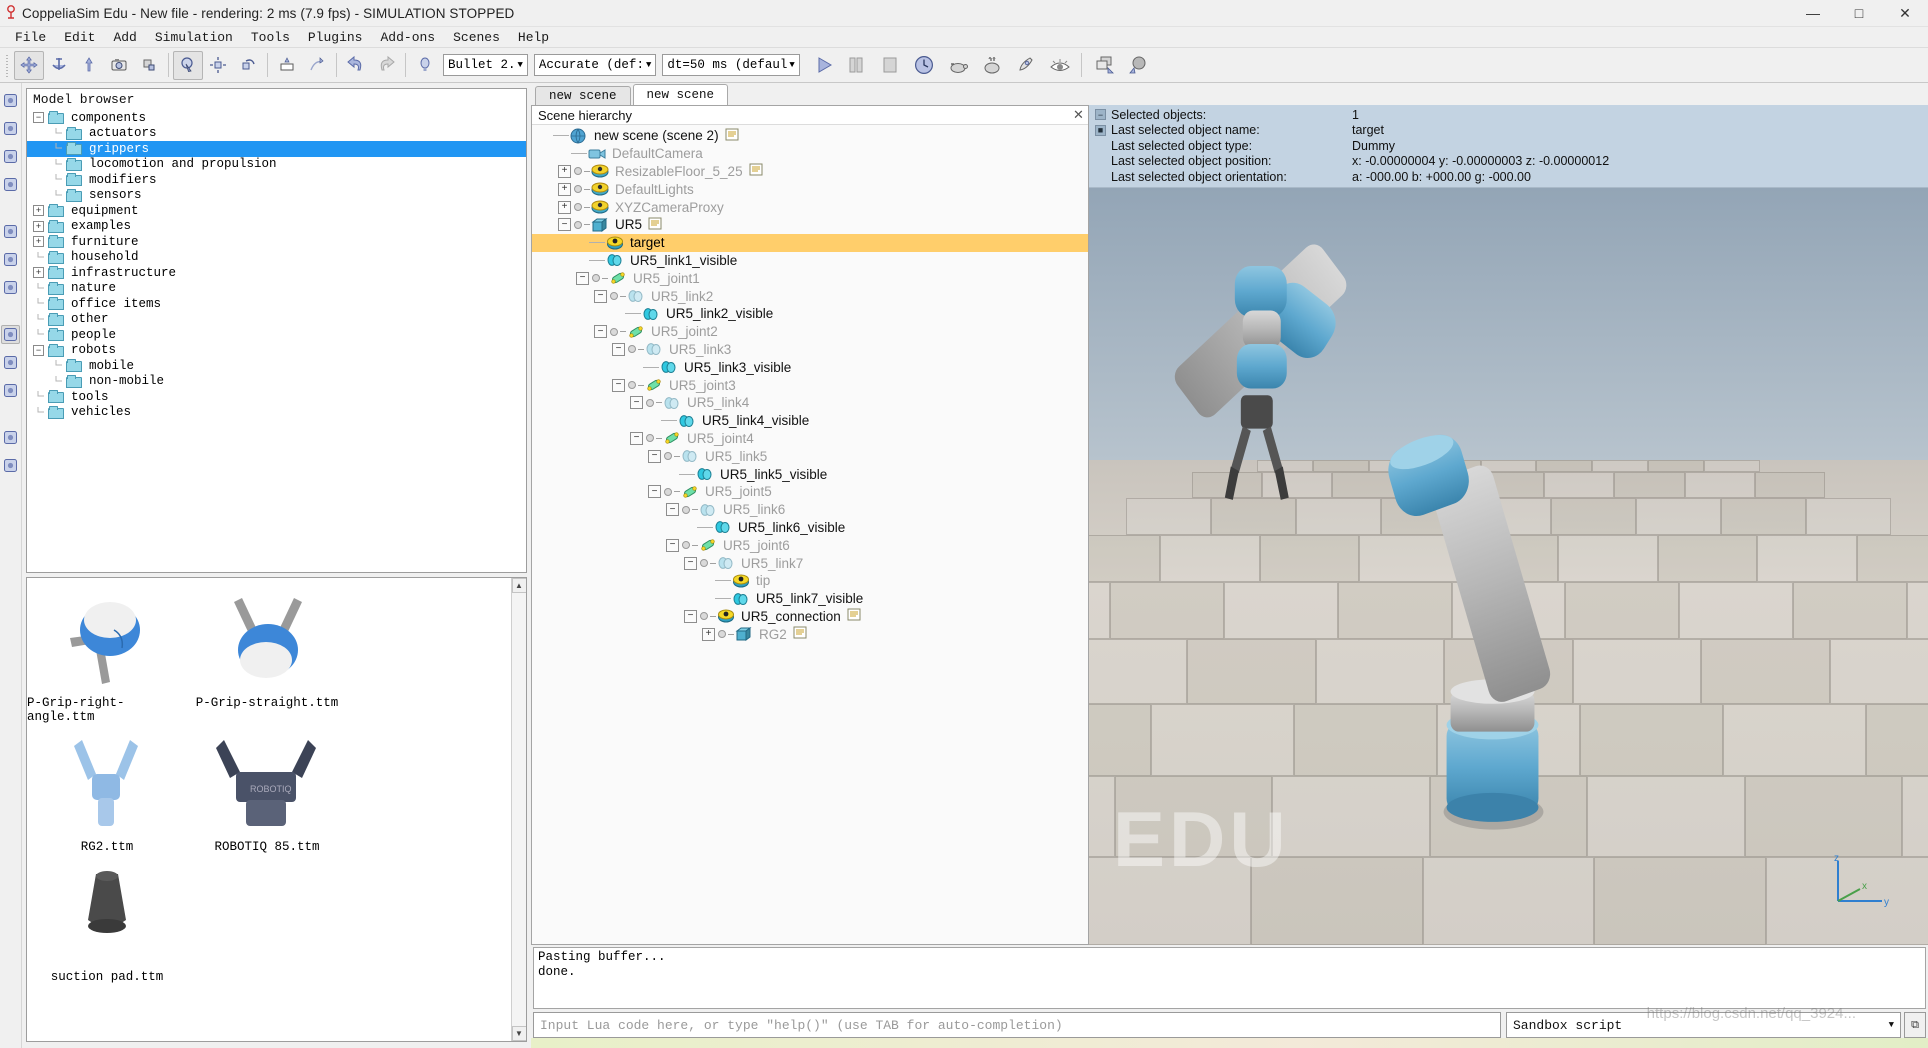  I want to click on pause-simulation-button, so click(856, 65).